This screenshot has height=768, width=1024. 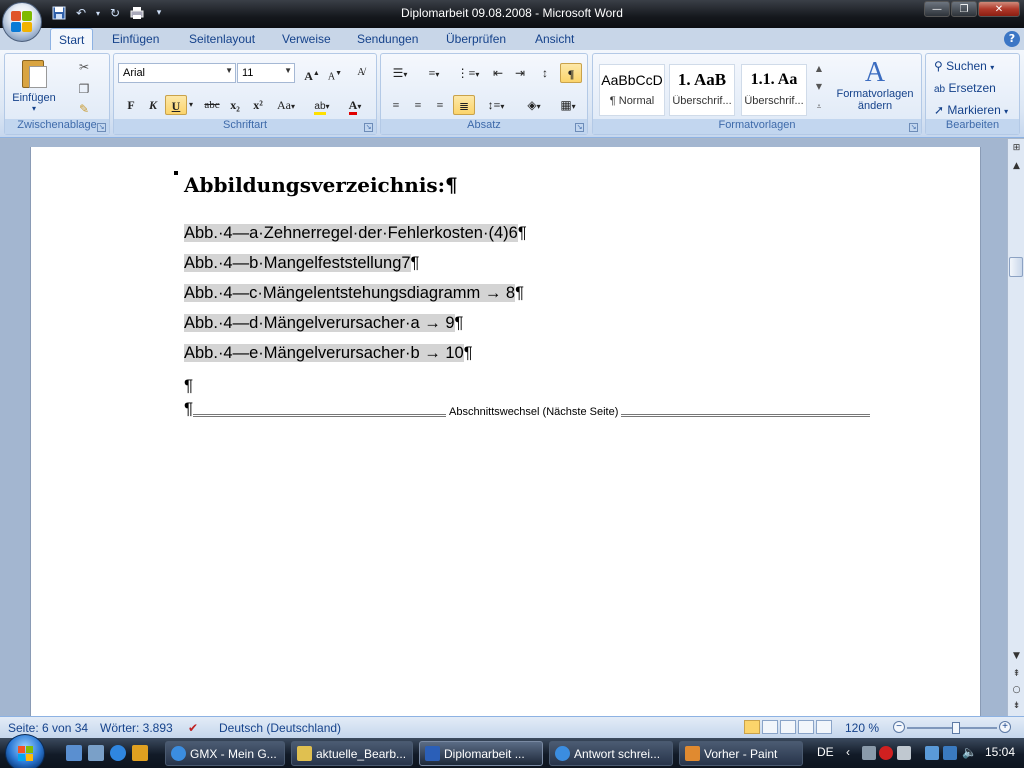 What do you see at coordinates (176, 105) in the screenshot?
I see `underline-button: U` at bounding box center [176, 105].